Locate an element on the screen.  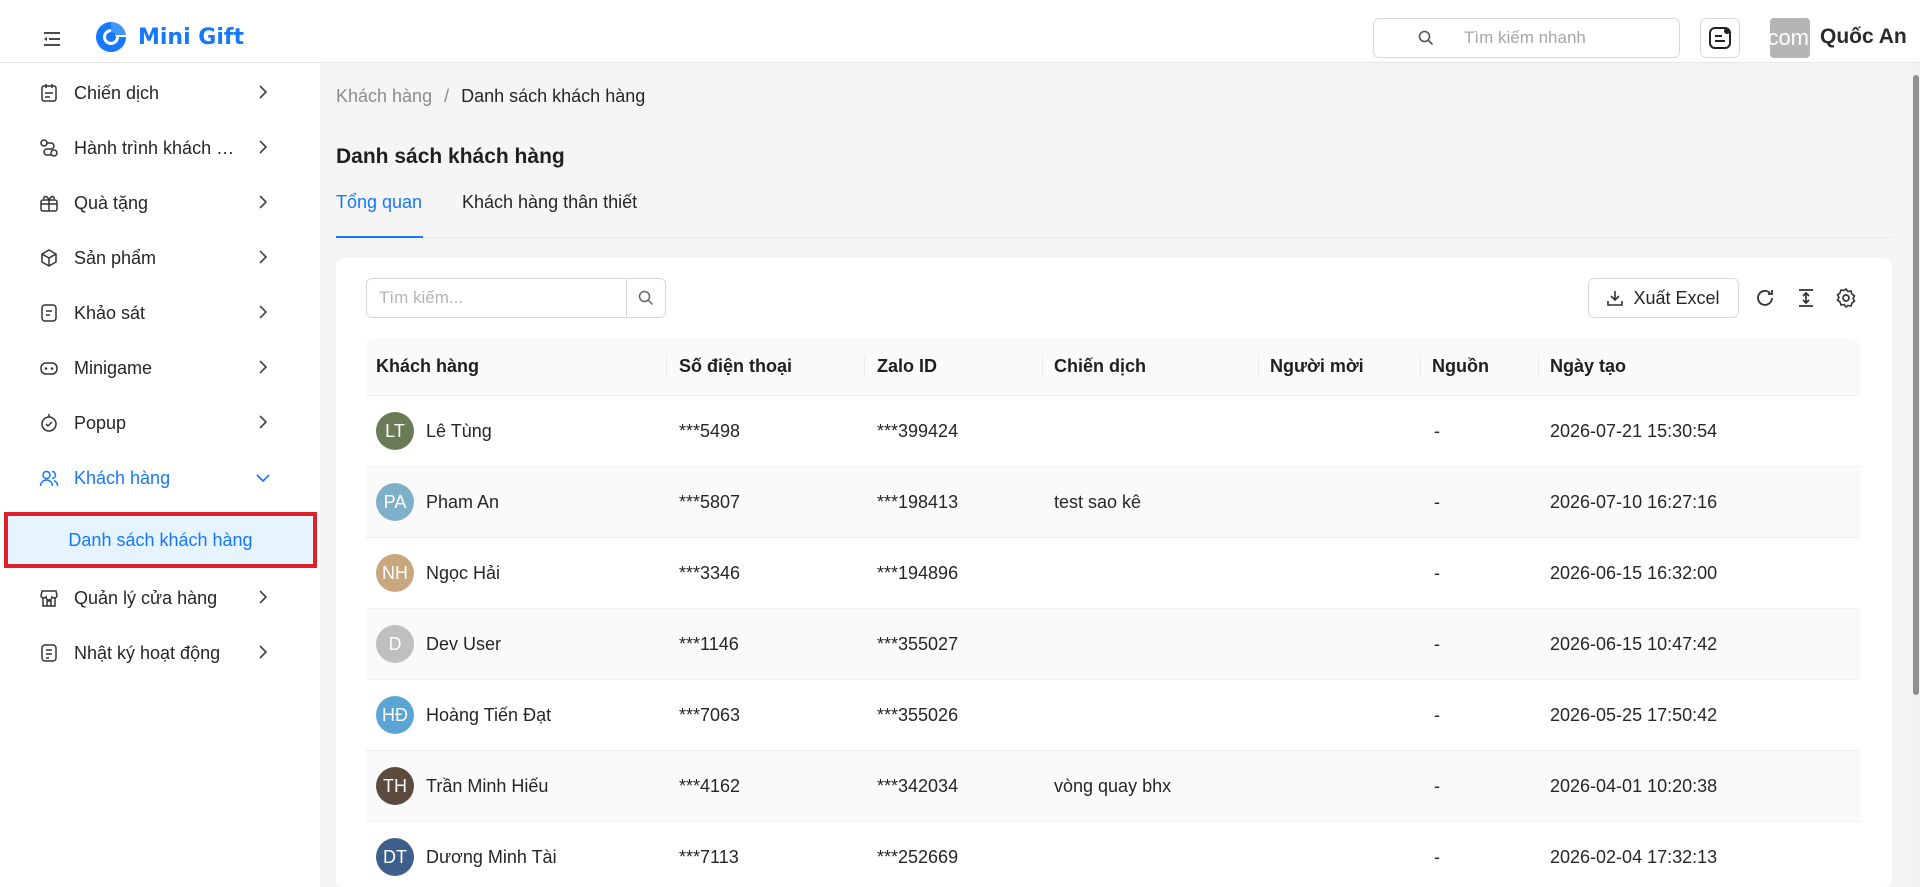
col-header-source: Nguồn is located at coordinates (1460, 366).